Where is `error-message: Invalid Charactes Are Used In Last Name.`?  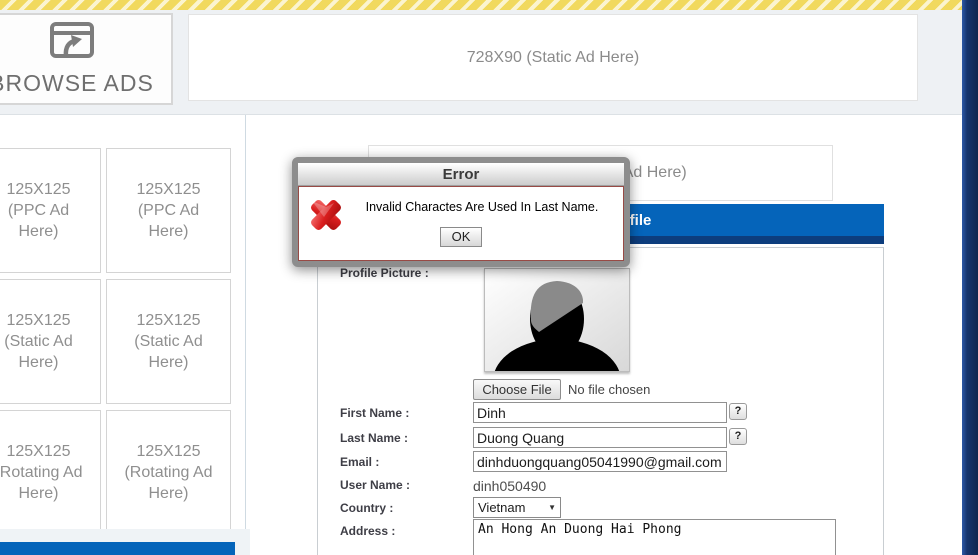 error-message: Invalid Charactes Are Used In Last Name. is located at coordinates (482, 207).